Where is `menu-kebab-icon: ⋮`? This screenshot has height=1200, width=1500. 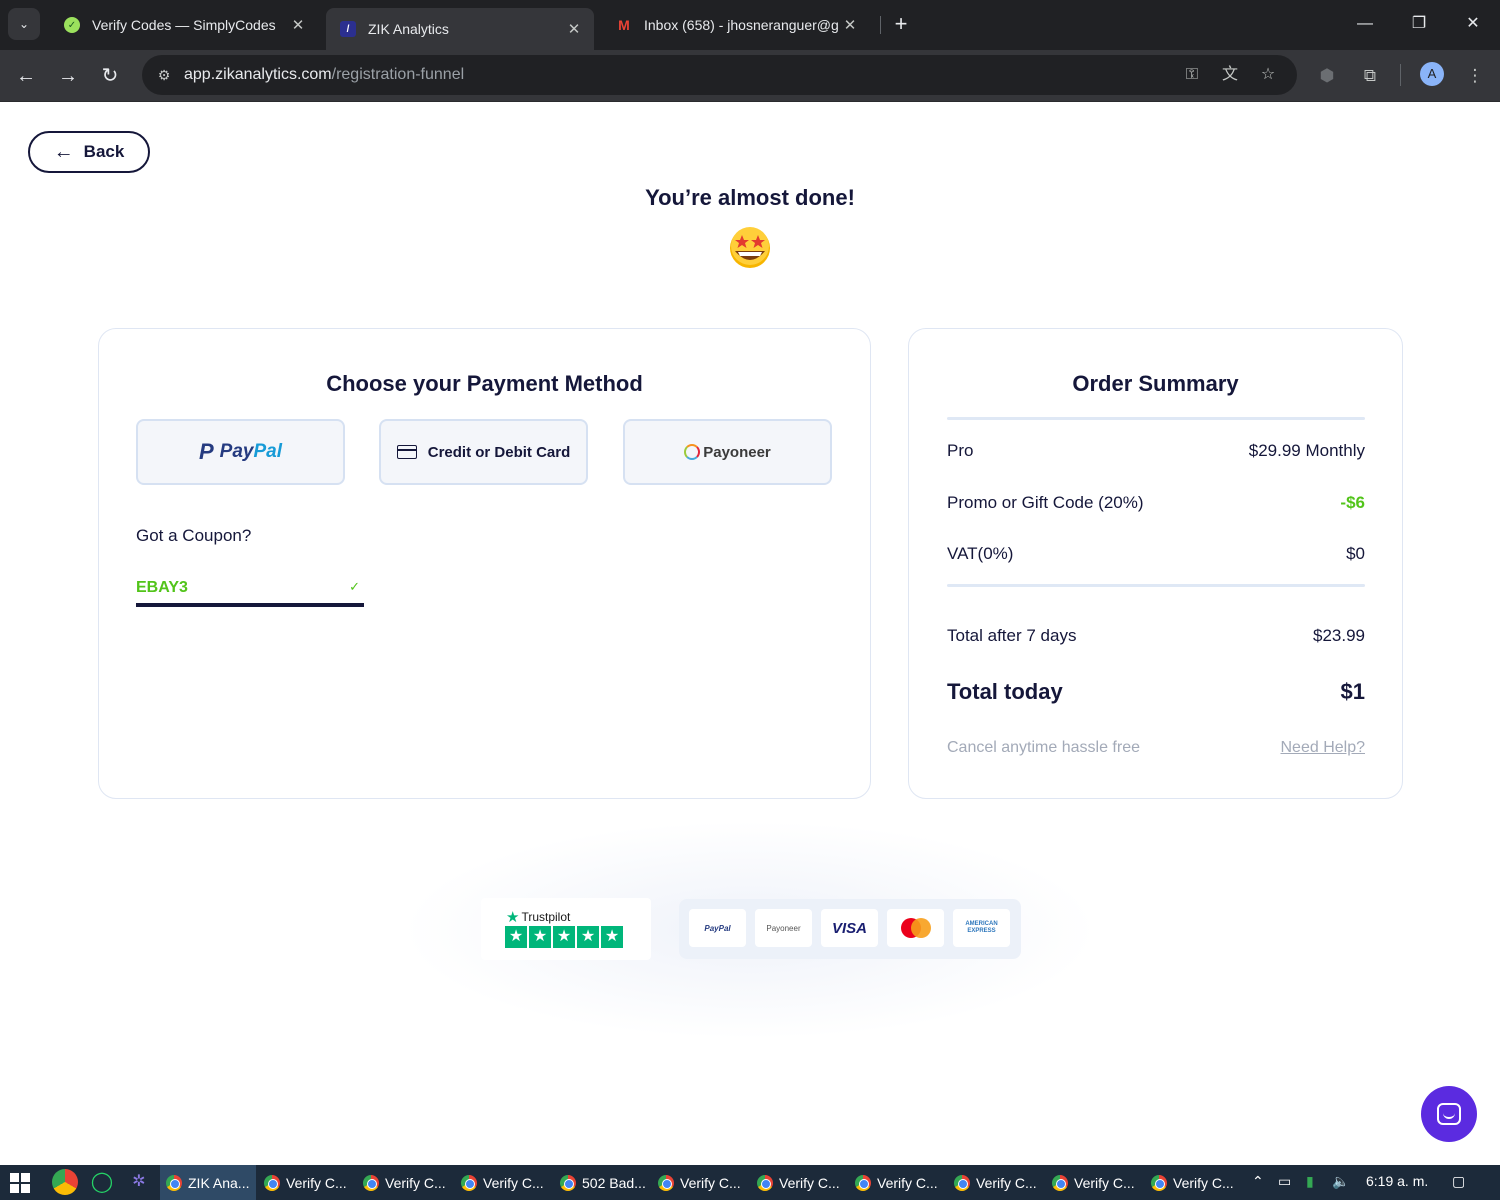 menu-kebab-icon: ⋮ is located at coordinates (1475, 76).